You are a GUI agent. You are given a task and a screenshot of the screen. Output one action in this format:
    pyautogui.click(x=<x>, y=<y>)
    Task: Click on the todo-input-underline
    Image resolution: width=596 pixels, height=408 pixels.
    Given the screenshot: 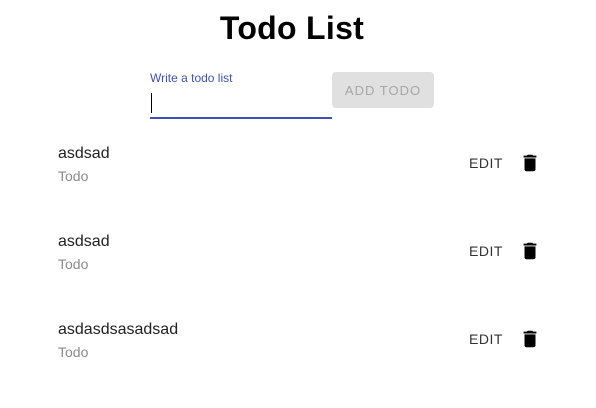 What is the action you would take?
    pyautogui.click(x=241, y=118)
    